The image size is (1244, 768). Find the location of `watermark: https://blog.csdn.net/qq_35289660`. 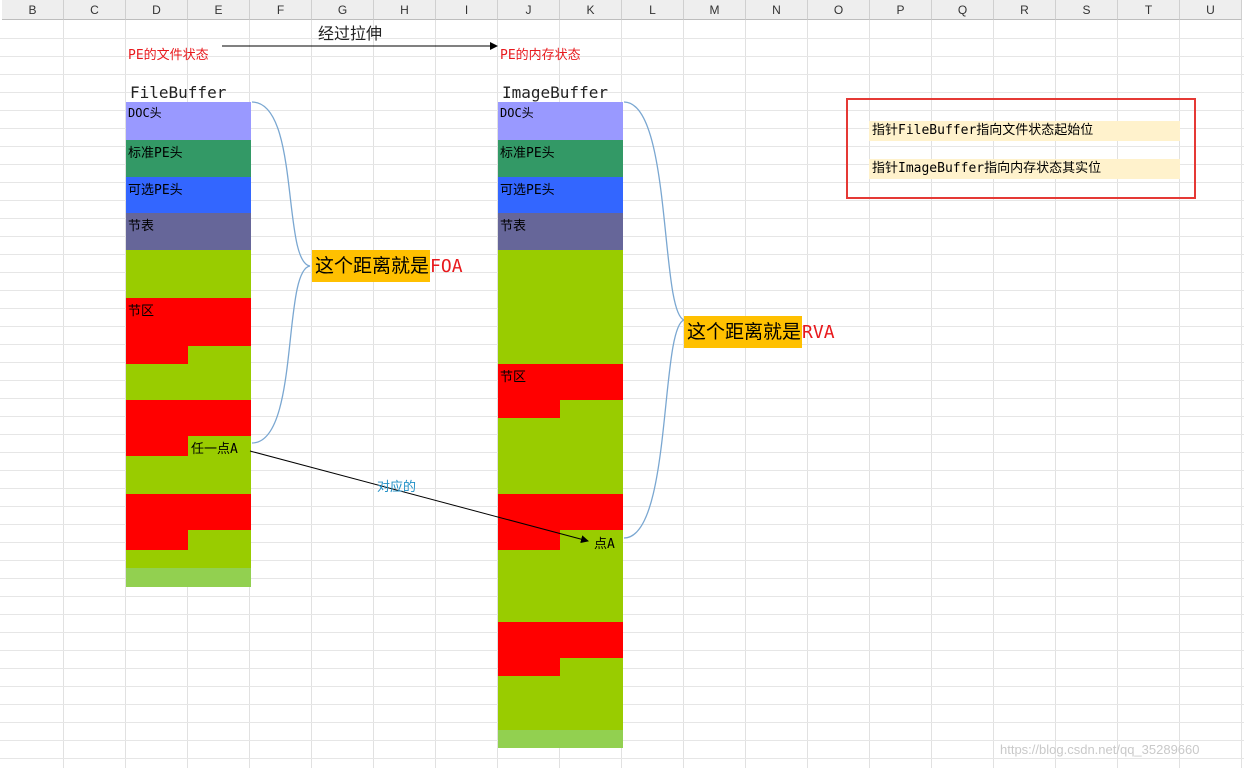

watermark: https://blog.csdn.net/qq_35289660 is located at coordinates (1100, 749).